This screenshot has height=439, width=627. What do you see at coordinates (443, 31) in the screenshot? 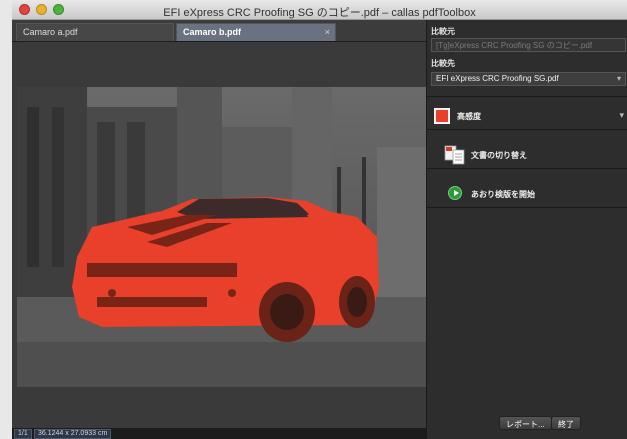
I see `compare-source-label: 比較元` at bounding box center [443, 31].